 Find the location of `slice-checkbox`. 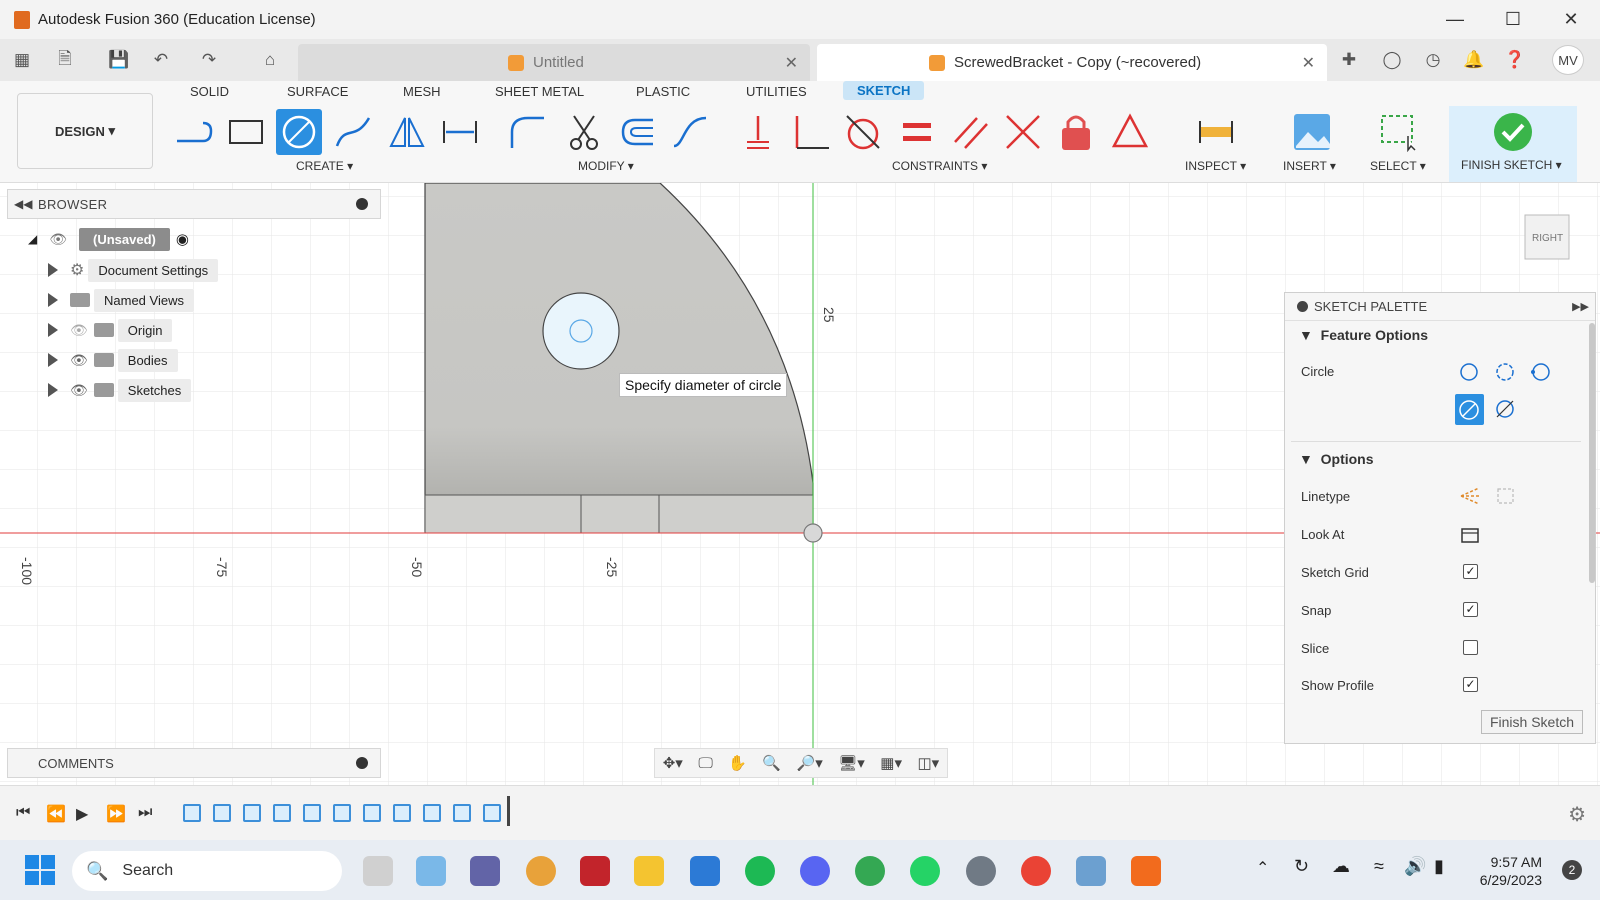

slice-checkbox is located at coordinates (1470, 647).